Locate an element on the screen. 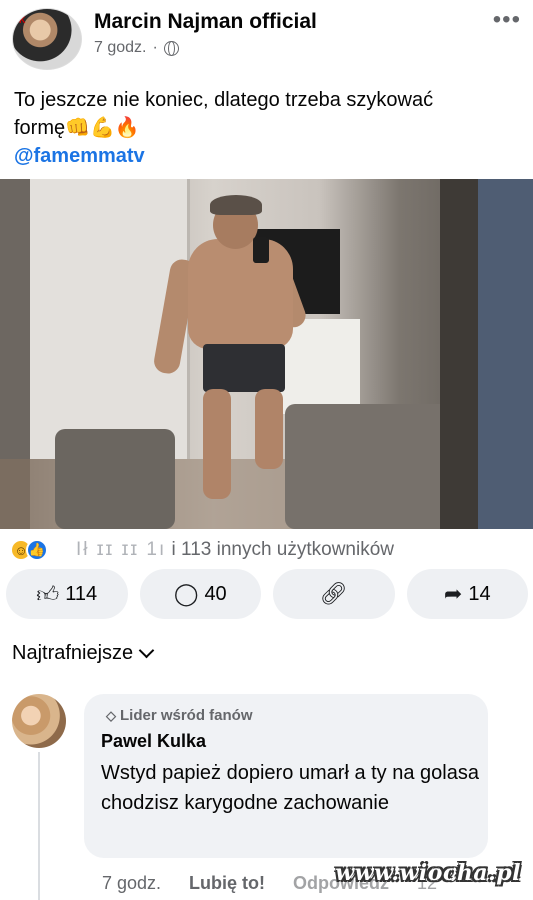 The height and width of the screenshot is (900, 533). like-count: 114 is located at coordinates (81, 593).